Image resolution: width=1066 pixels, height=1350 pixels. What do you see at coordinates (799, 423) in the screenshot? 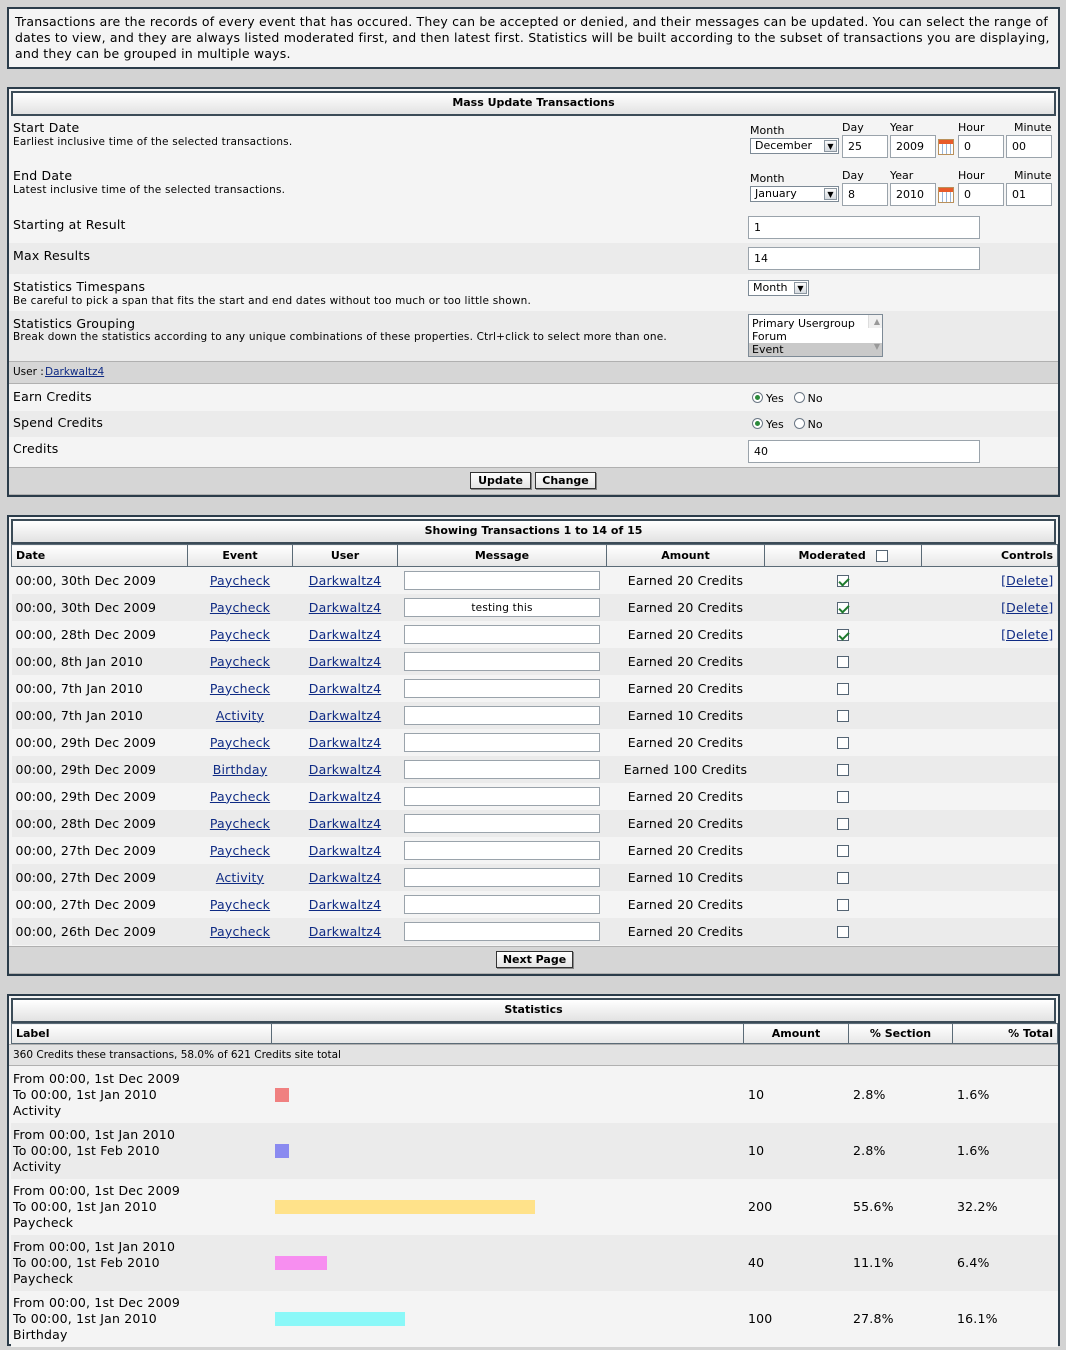
I see `spend-no-radio` at bounding box center [799, 423].